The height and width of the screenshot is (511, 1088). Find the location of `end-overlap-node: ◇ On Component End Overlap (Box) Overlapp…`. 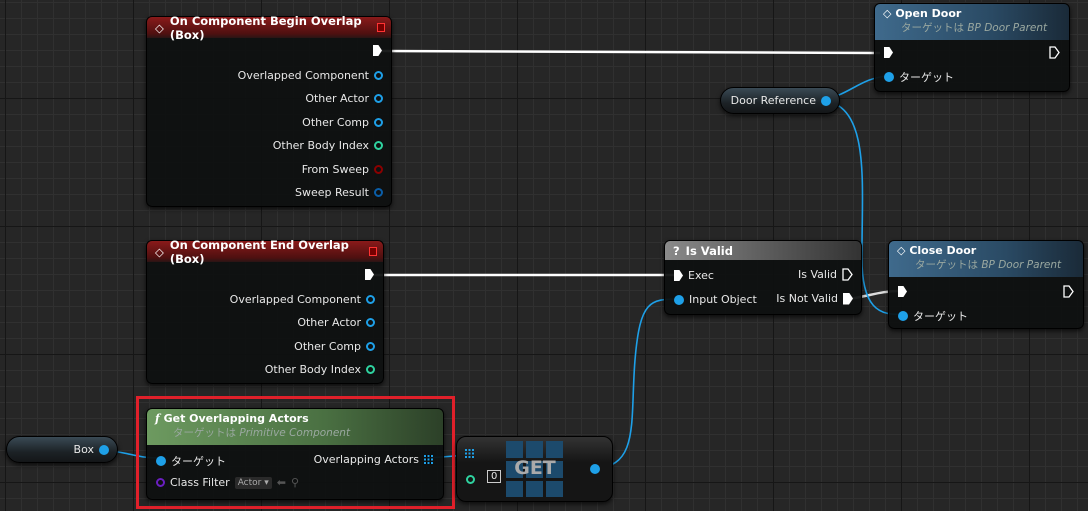

end-overlap-node: ◇ On Component End Overlap (Box) Overlapp… is located at coordinates (265, 311).